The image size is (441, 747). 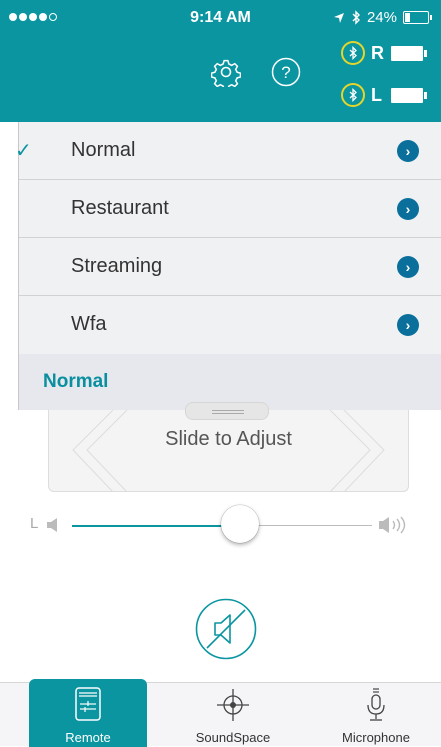 I want to click on battery-fill, so click(x=407, y=17).